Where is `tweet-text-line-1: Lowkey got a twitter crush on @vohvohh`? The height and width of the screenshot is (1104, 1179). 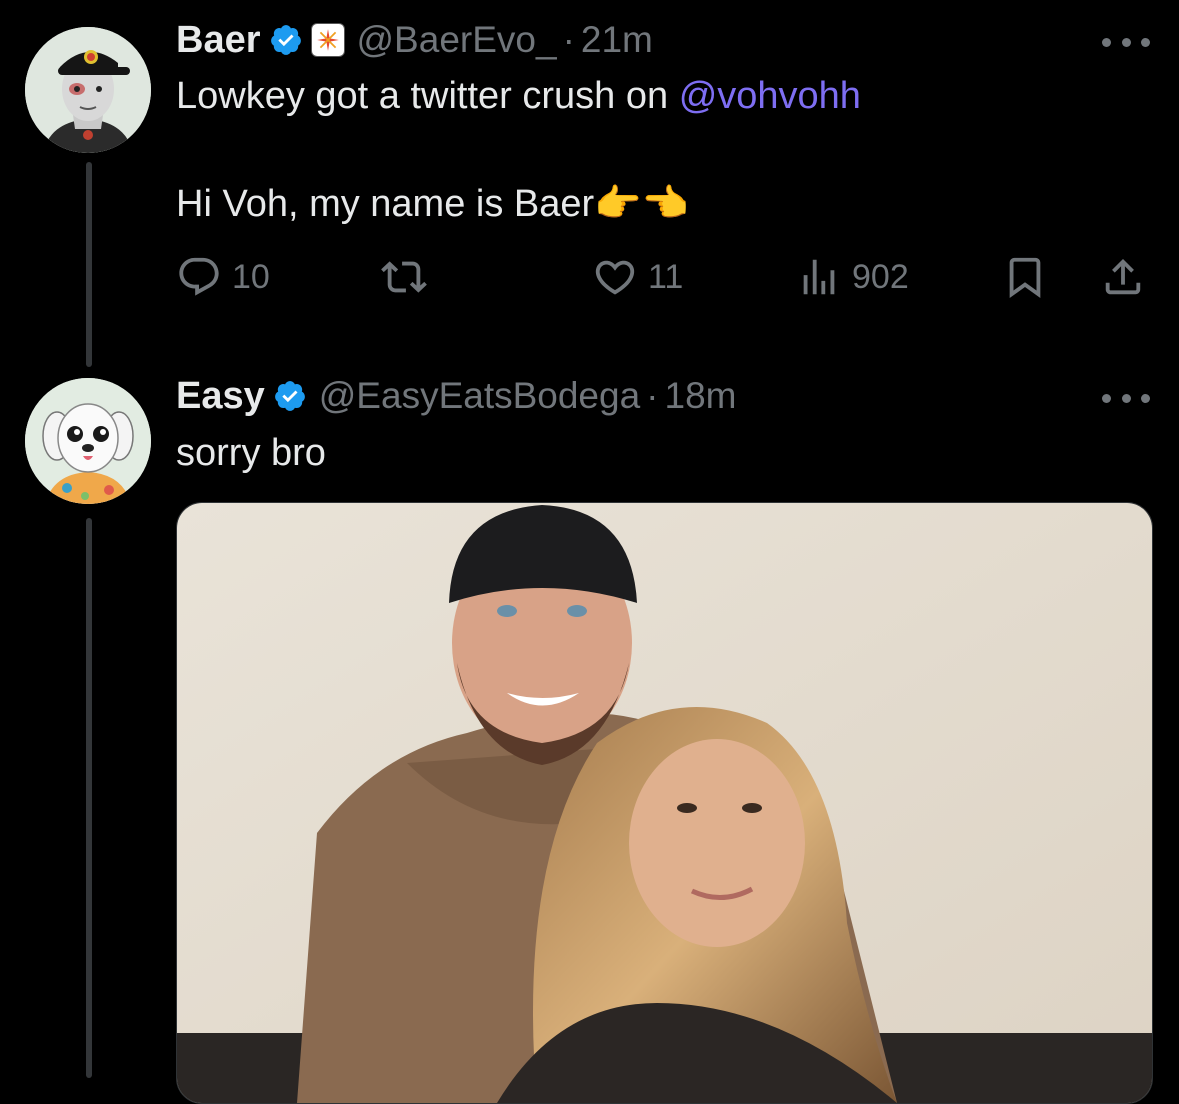 tweet-text-line-1: Lowkey got a twitter crush on @vohvohh is located at coordinates (518, 96).